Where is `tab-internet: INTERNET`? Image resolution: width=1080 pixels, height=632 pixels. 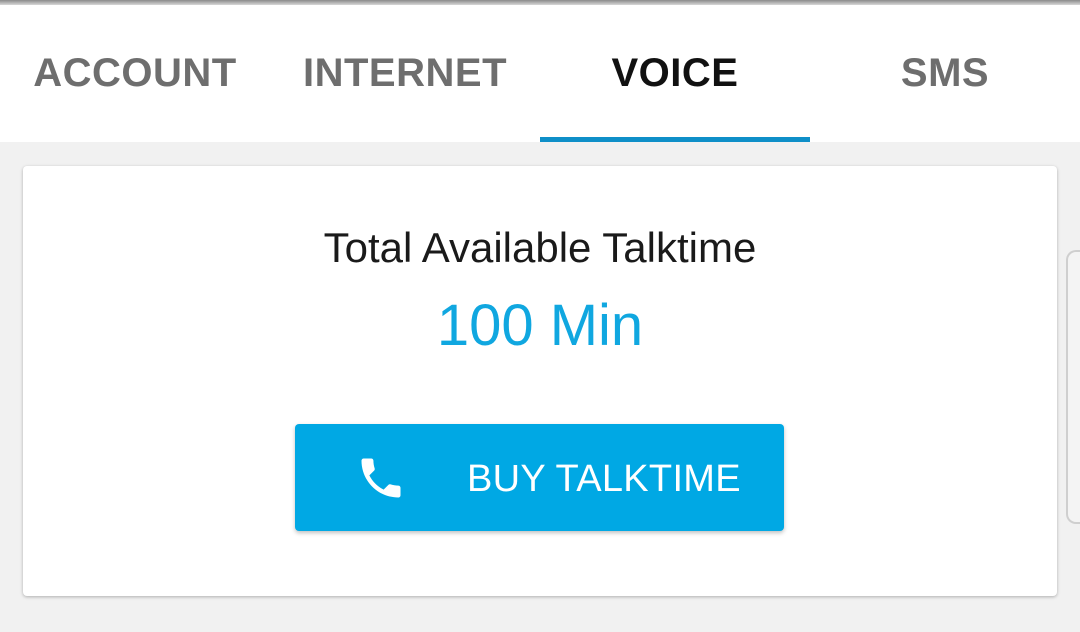 tab-internet: INTERNET is located at coordinates (405, 73).